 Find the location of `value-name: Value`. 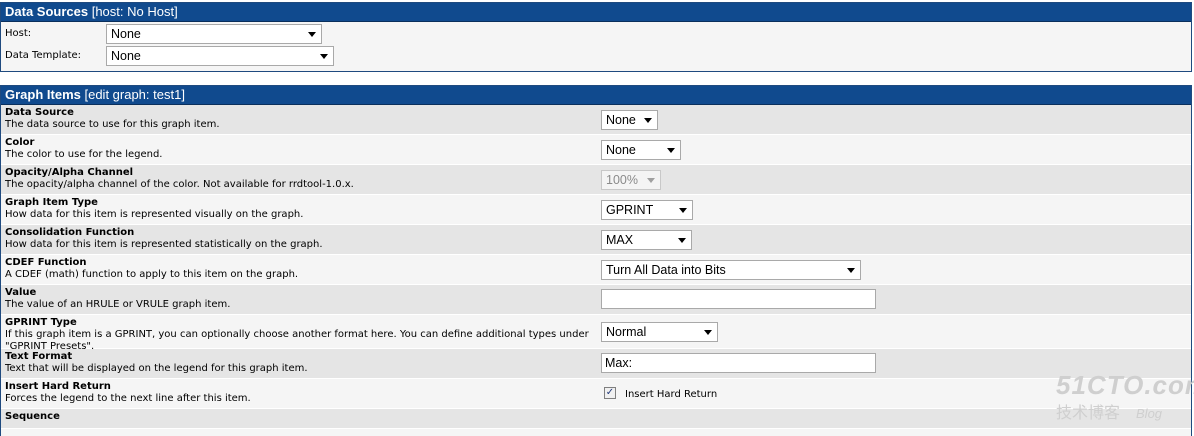

value-name: Value is located at coordinates (21, 292).